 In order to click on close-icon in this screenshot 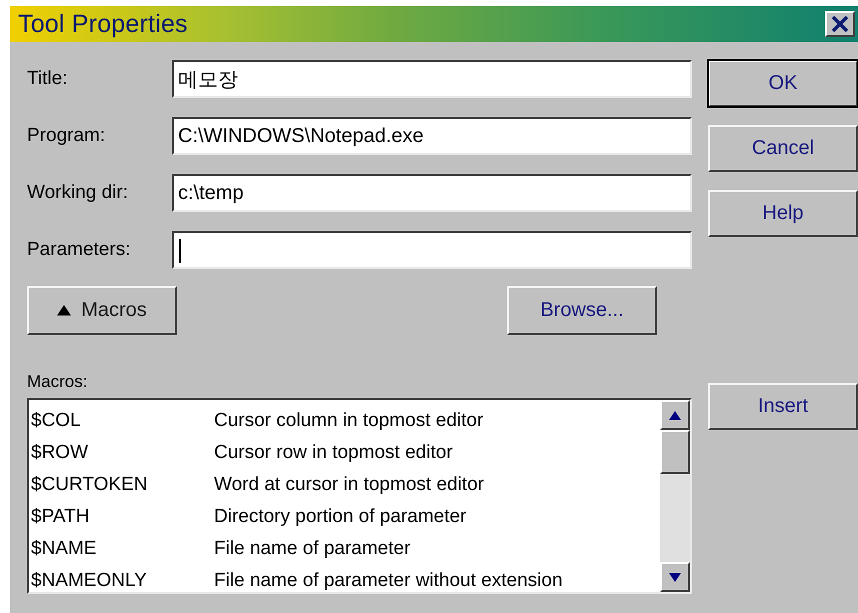, I will do `click(840, 24)`.